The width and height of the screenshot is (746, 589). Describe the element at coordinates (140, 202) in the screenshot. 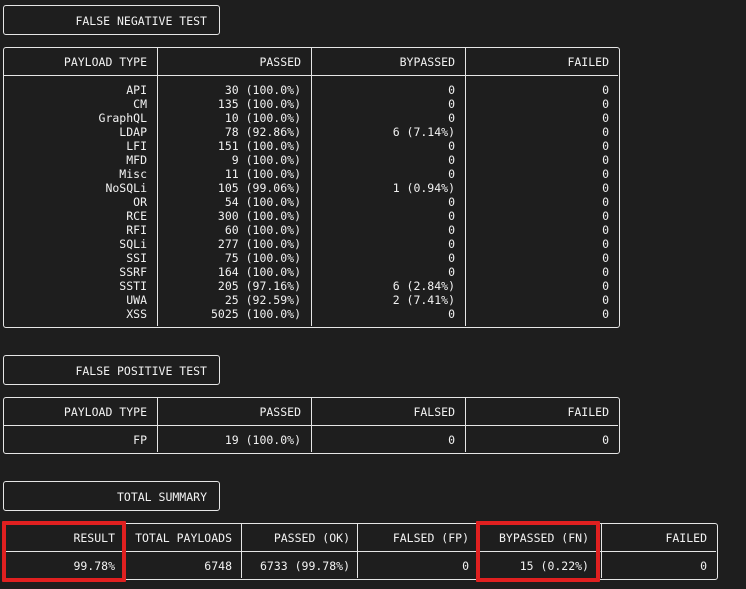

I see `fn-row-payload-type: OR` at that location.